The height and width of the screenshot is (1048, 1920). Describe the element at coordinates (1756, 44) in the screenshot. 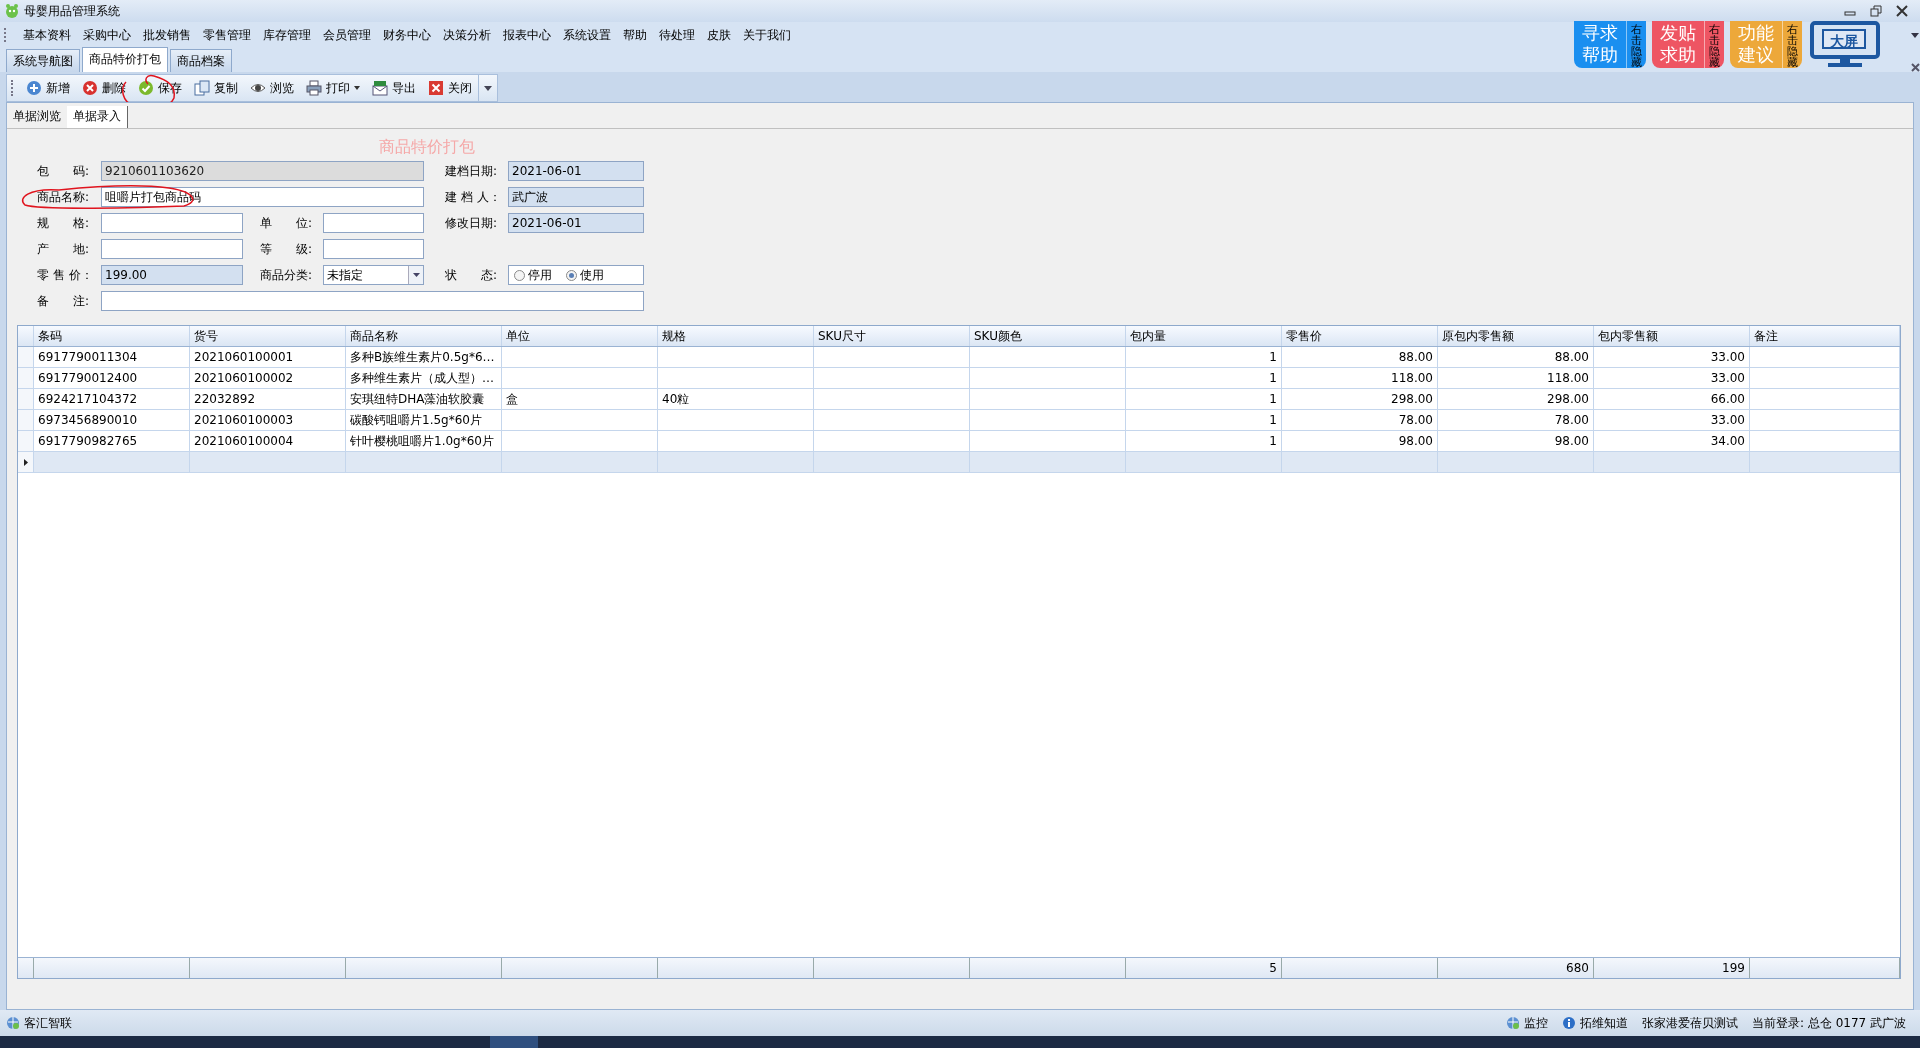

I see `tile-label: 功能建议` at that location.